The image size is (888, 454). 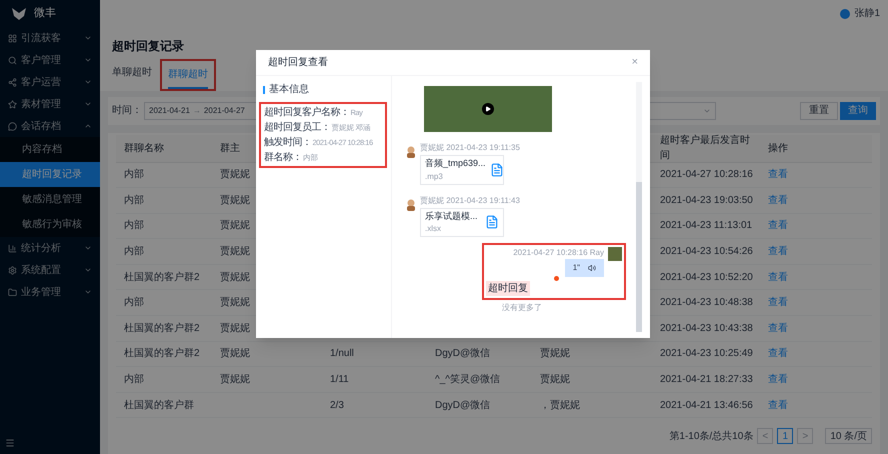 I want to click on timeout-tag: 超时回复, so click(x=508, y=288).